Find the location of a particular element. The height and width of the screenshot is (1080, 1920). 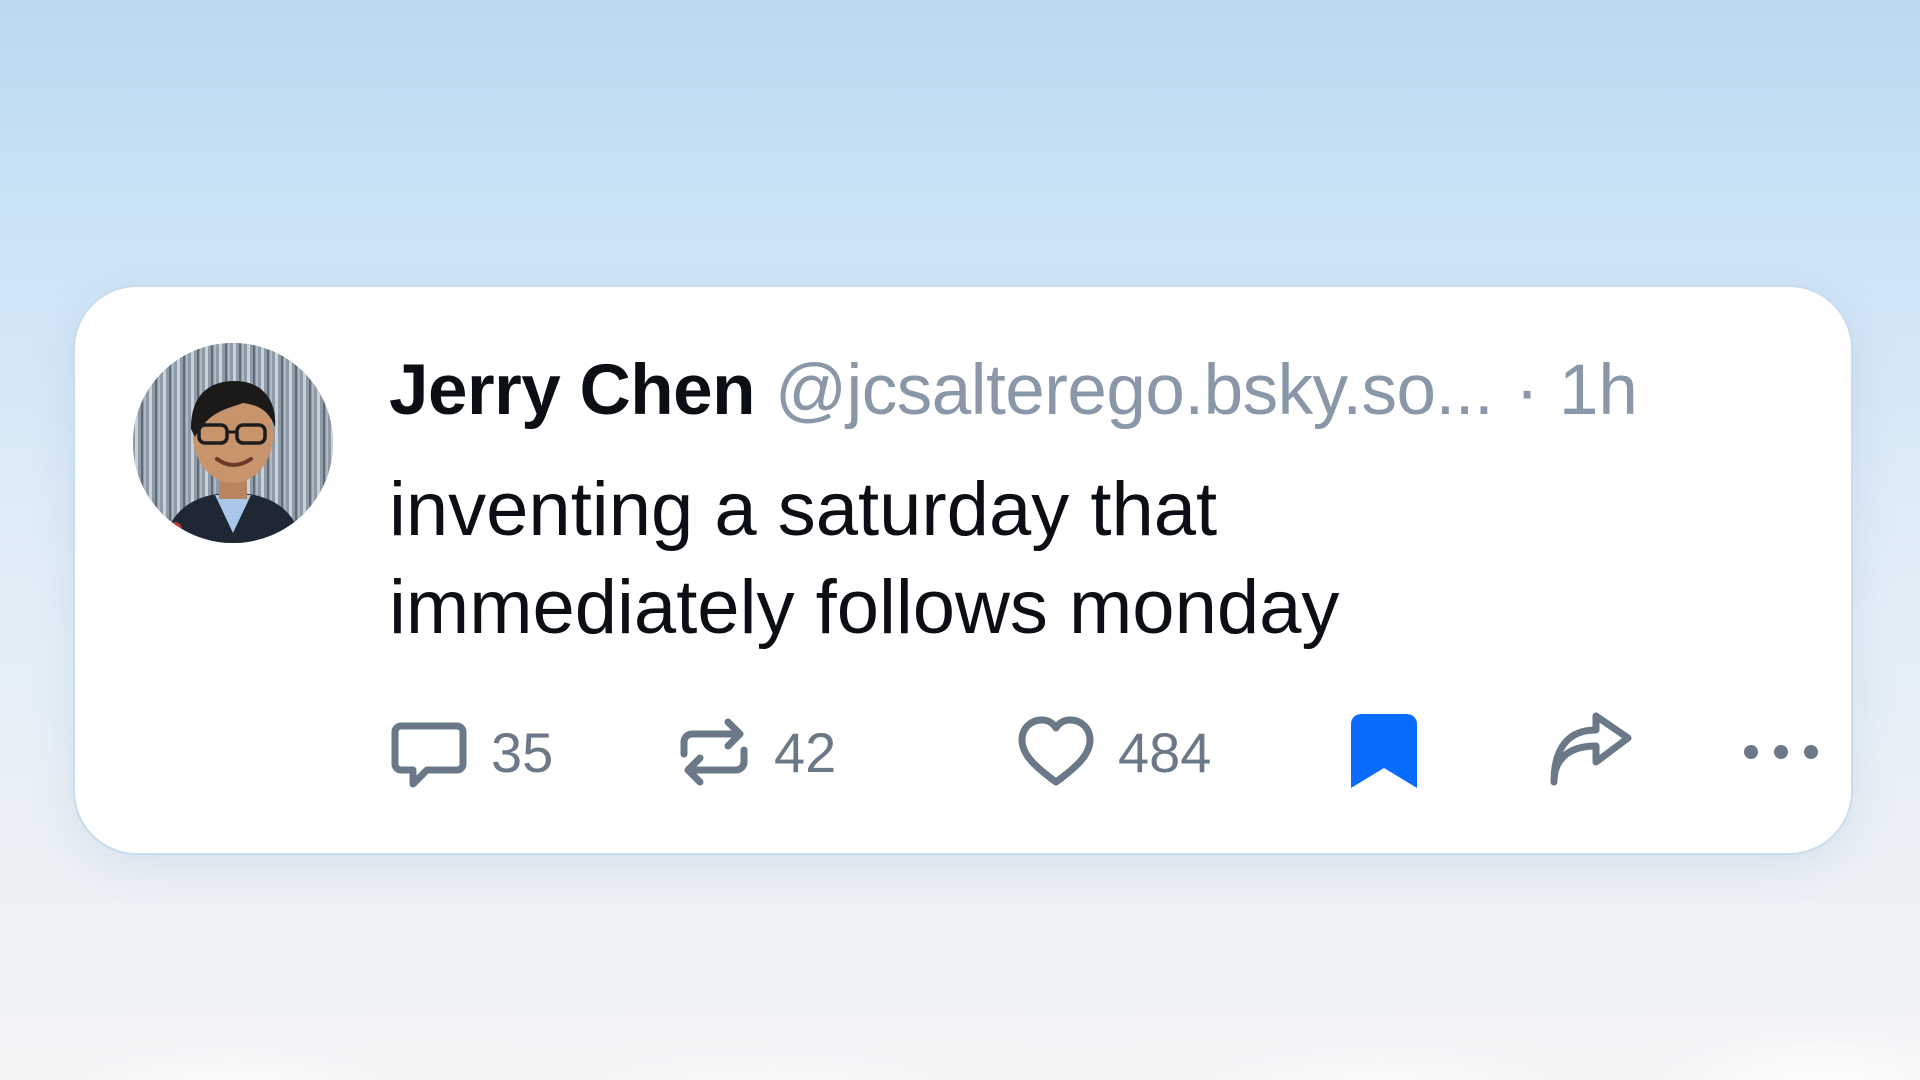

like-count: 484 is located at coordinates (1165, 752).